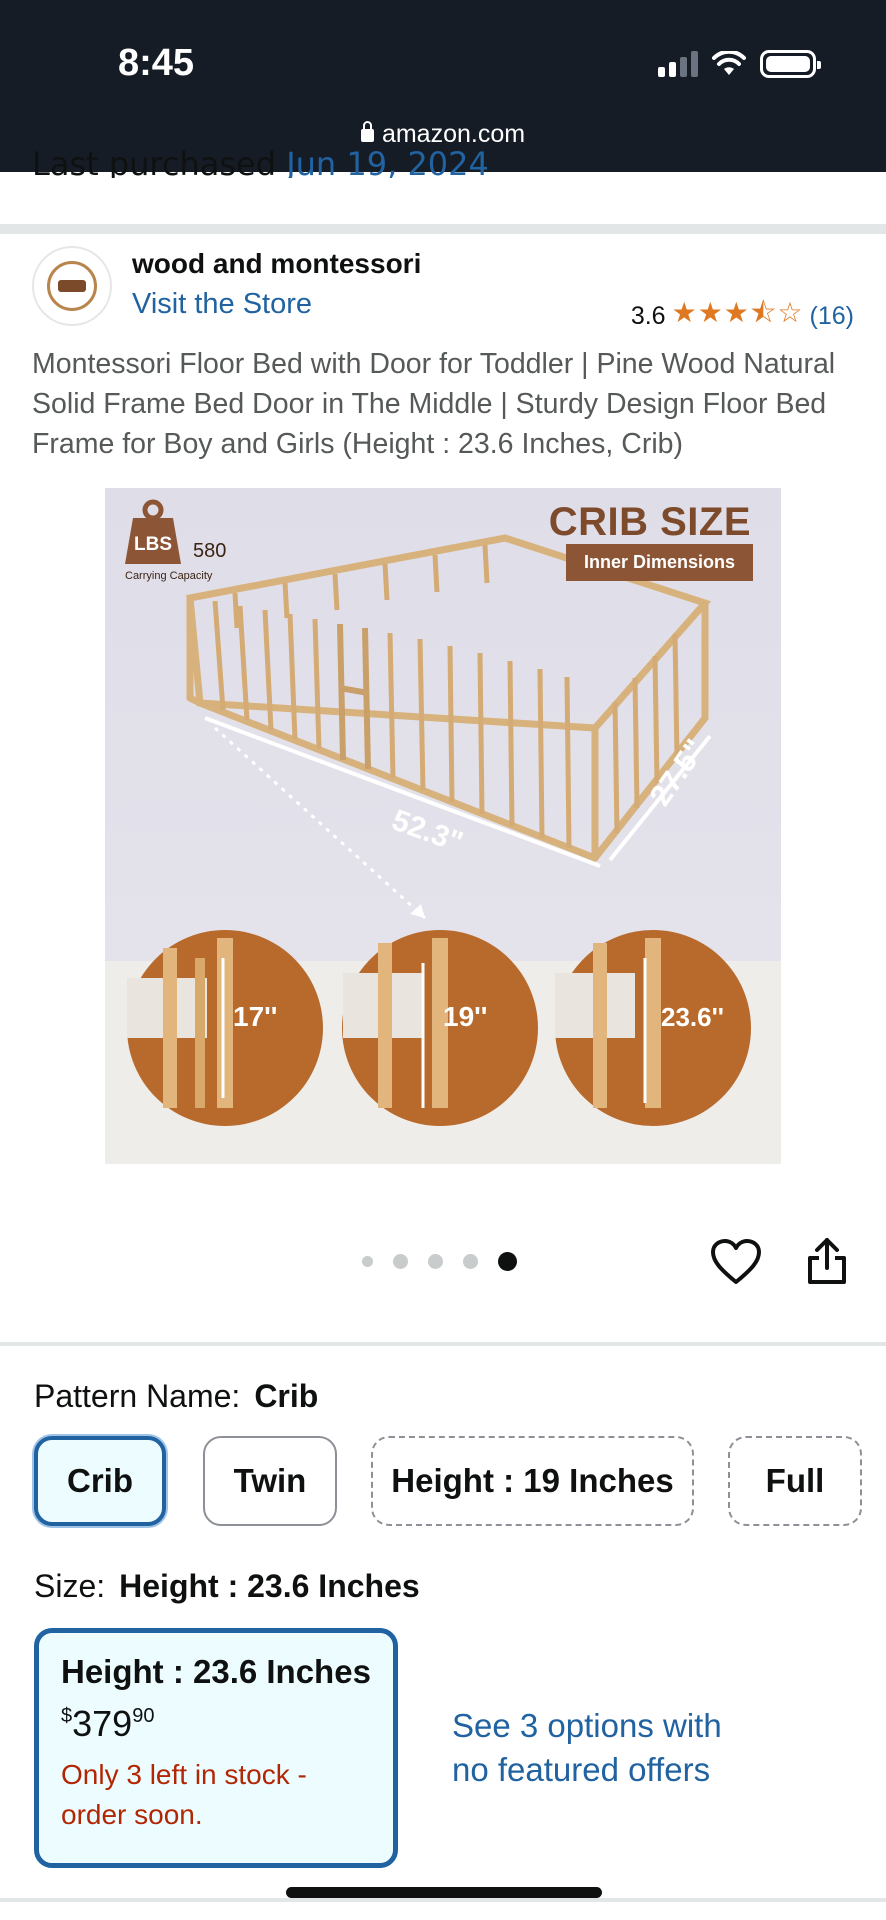 The width and height of the screenshot is (886, 1920). Describe the element at coordinates (648, 315) in the screenshot. I see `rating-value: 3.6` at that location.